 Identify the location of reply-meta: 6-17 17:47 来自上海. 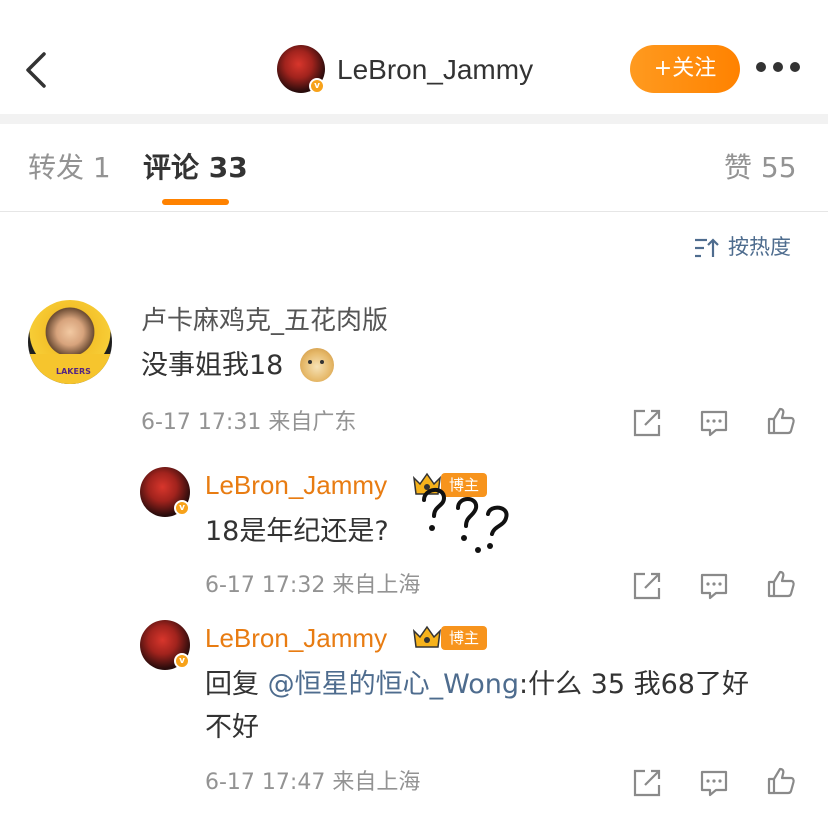
(313, 782).